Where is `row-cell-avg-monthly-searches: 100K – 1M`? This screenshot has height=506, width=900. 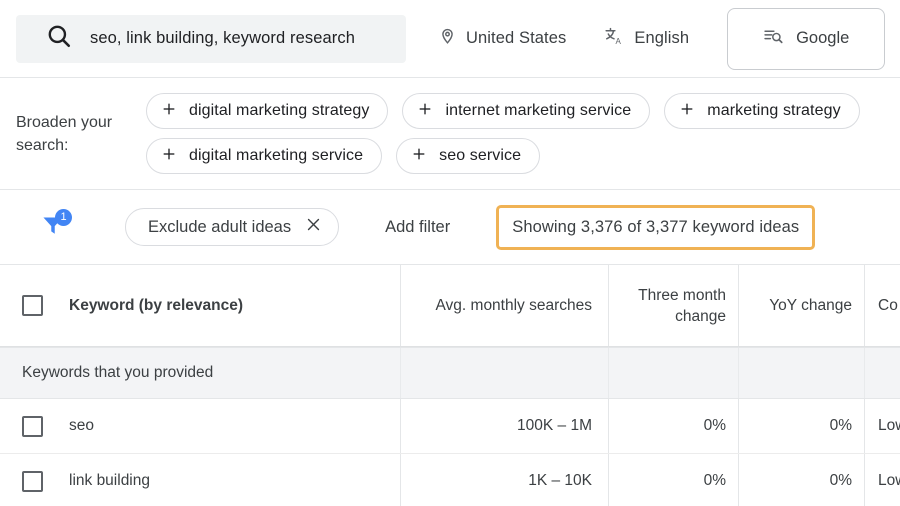
row-cell-avg-monthly-searches: 100K – 1M is located at coordinates (504, 426).